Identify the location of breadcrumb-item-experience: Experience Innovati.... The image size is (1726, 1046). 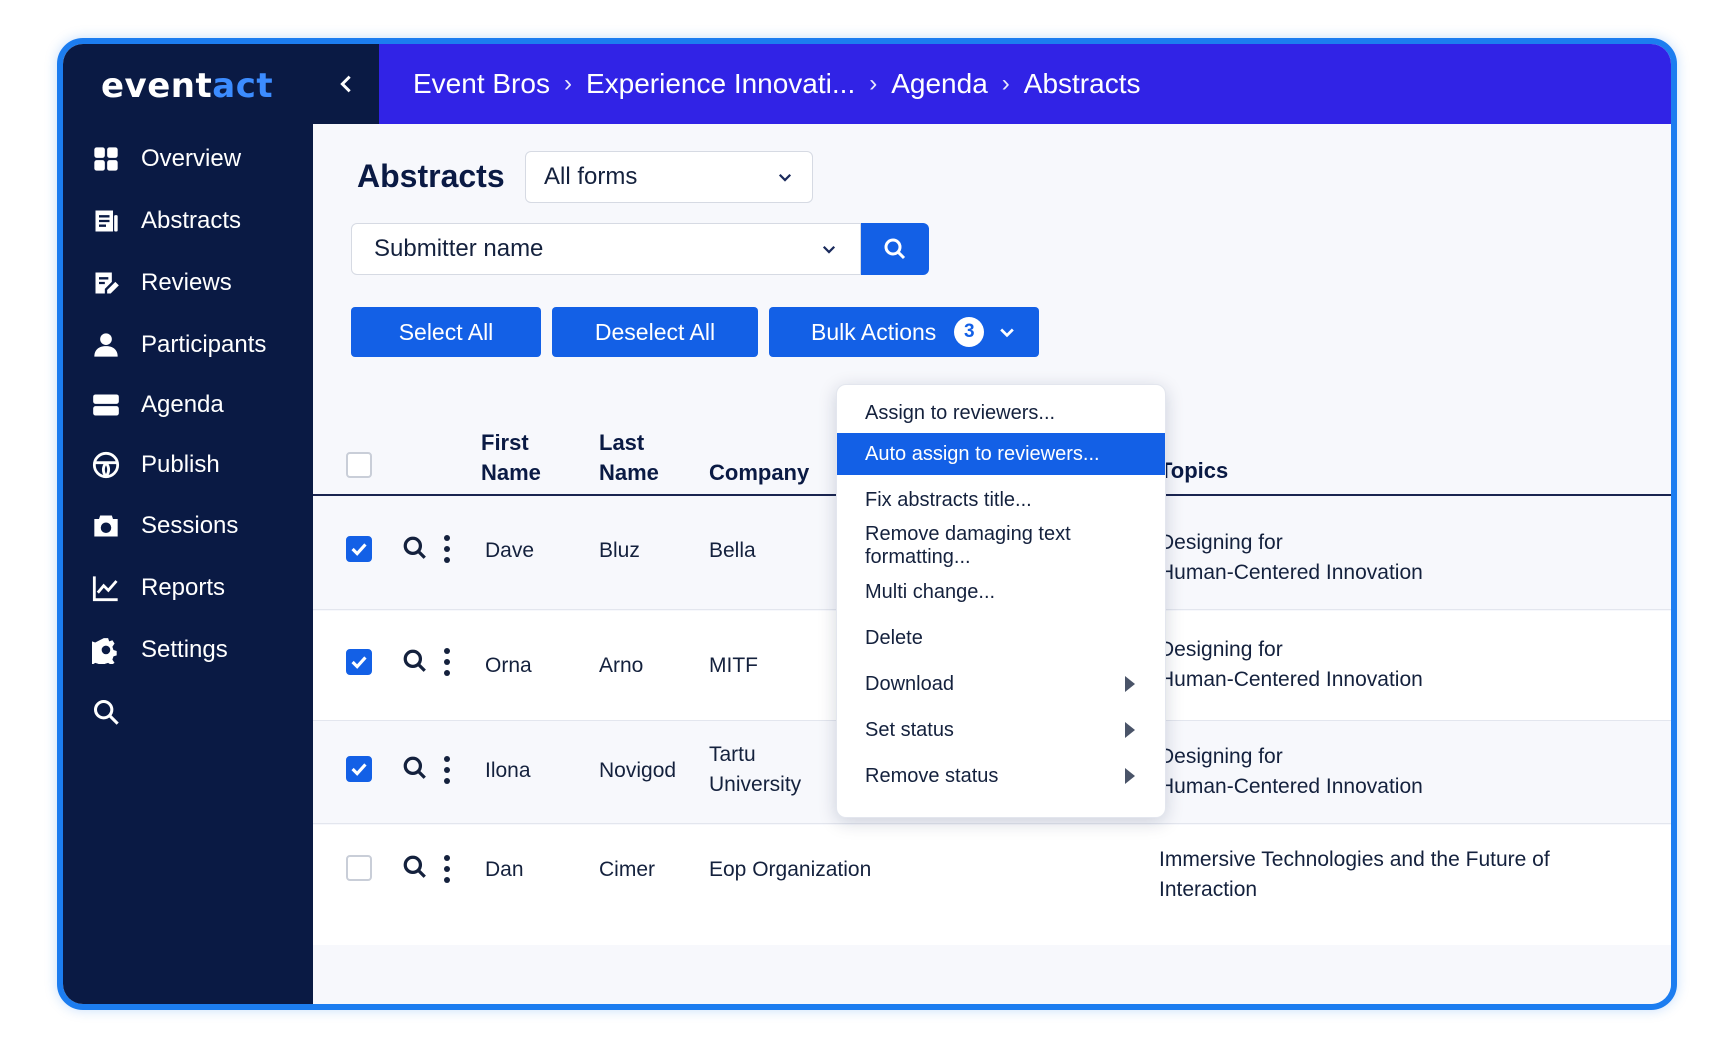
(720, 84).